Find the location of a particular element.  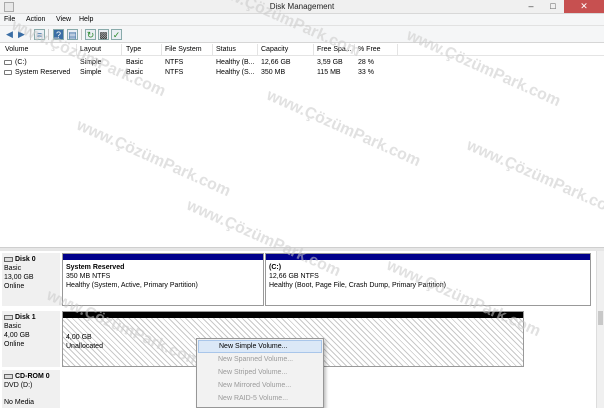

partition-size: 12,66 GB NTFS is located at coordinates (294, 276).